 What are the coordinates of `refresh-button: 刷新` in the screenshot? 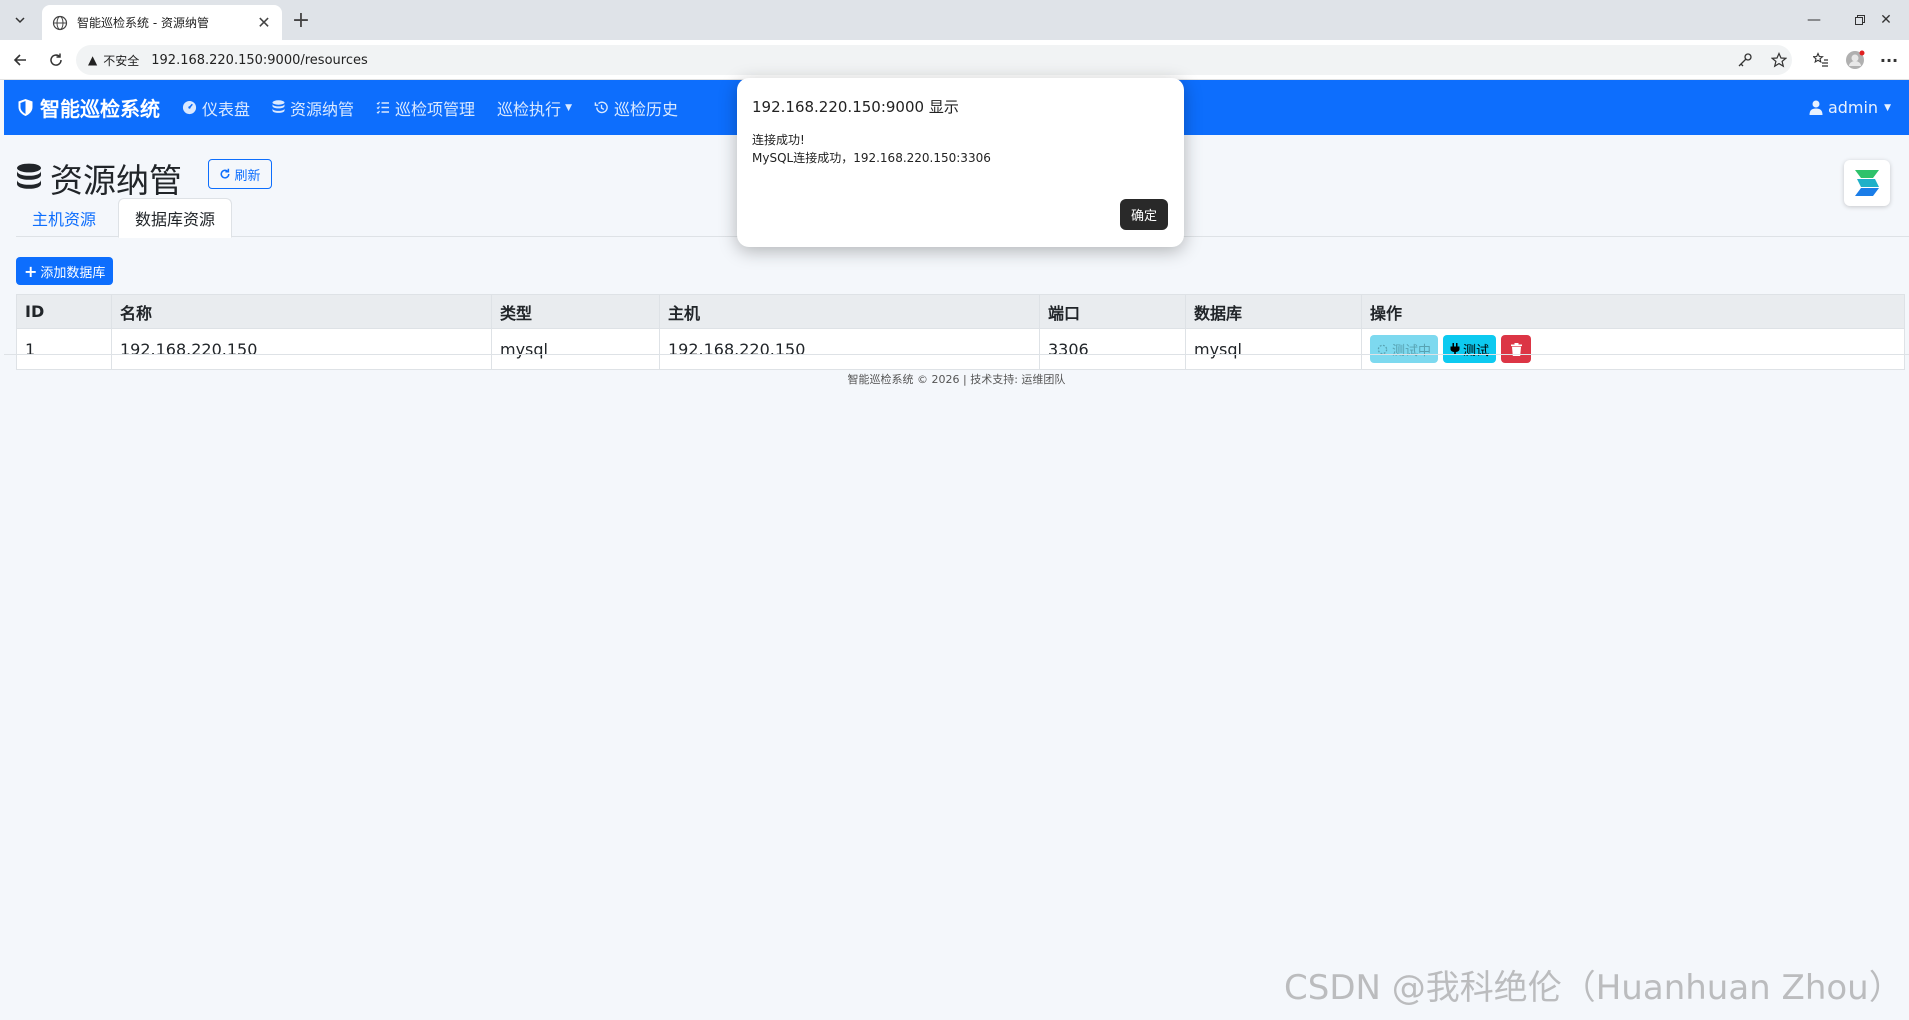 It's located at (240, 174).